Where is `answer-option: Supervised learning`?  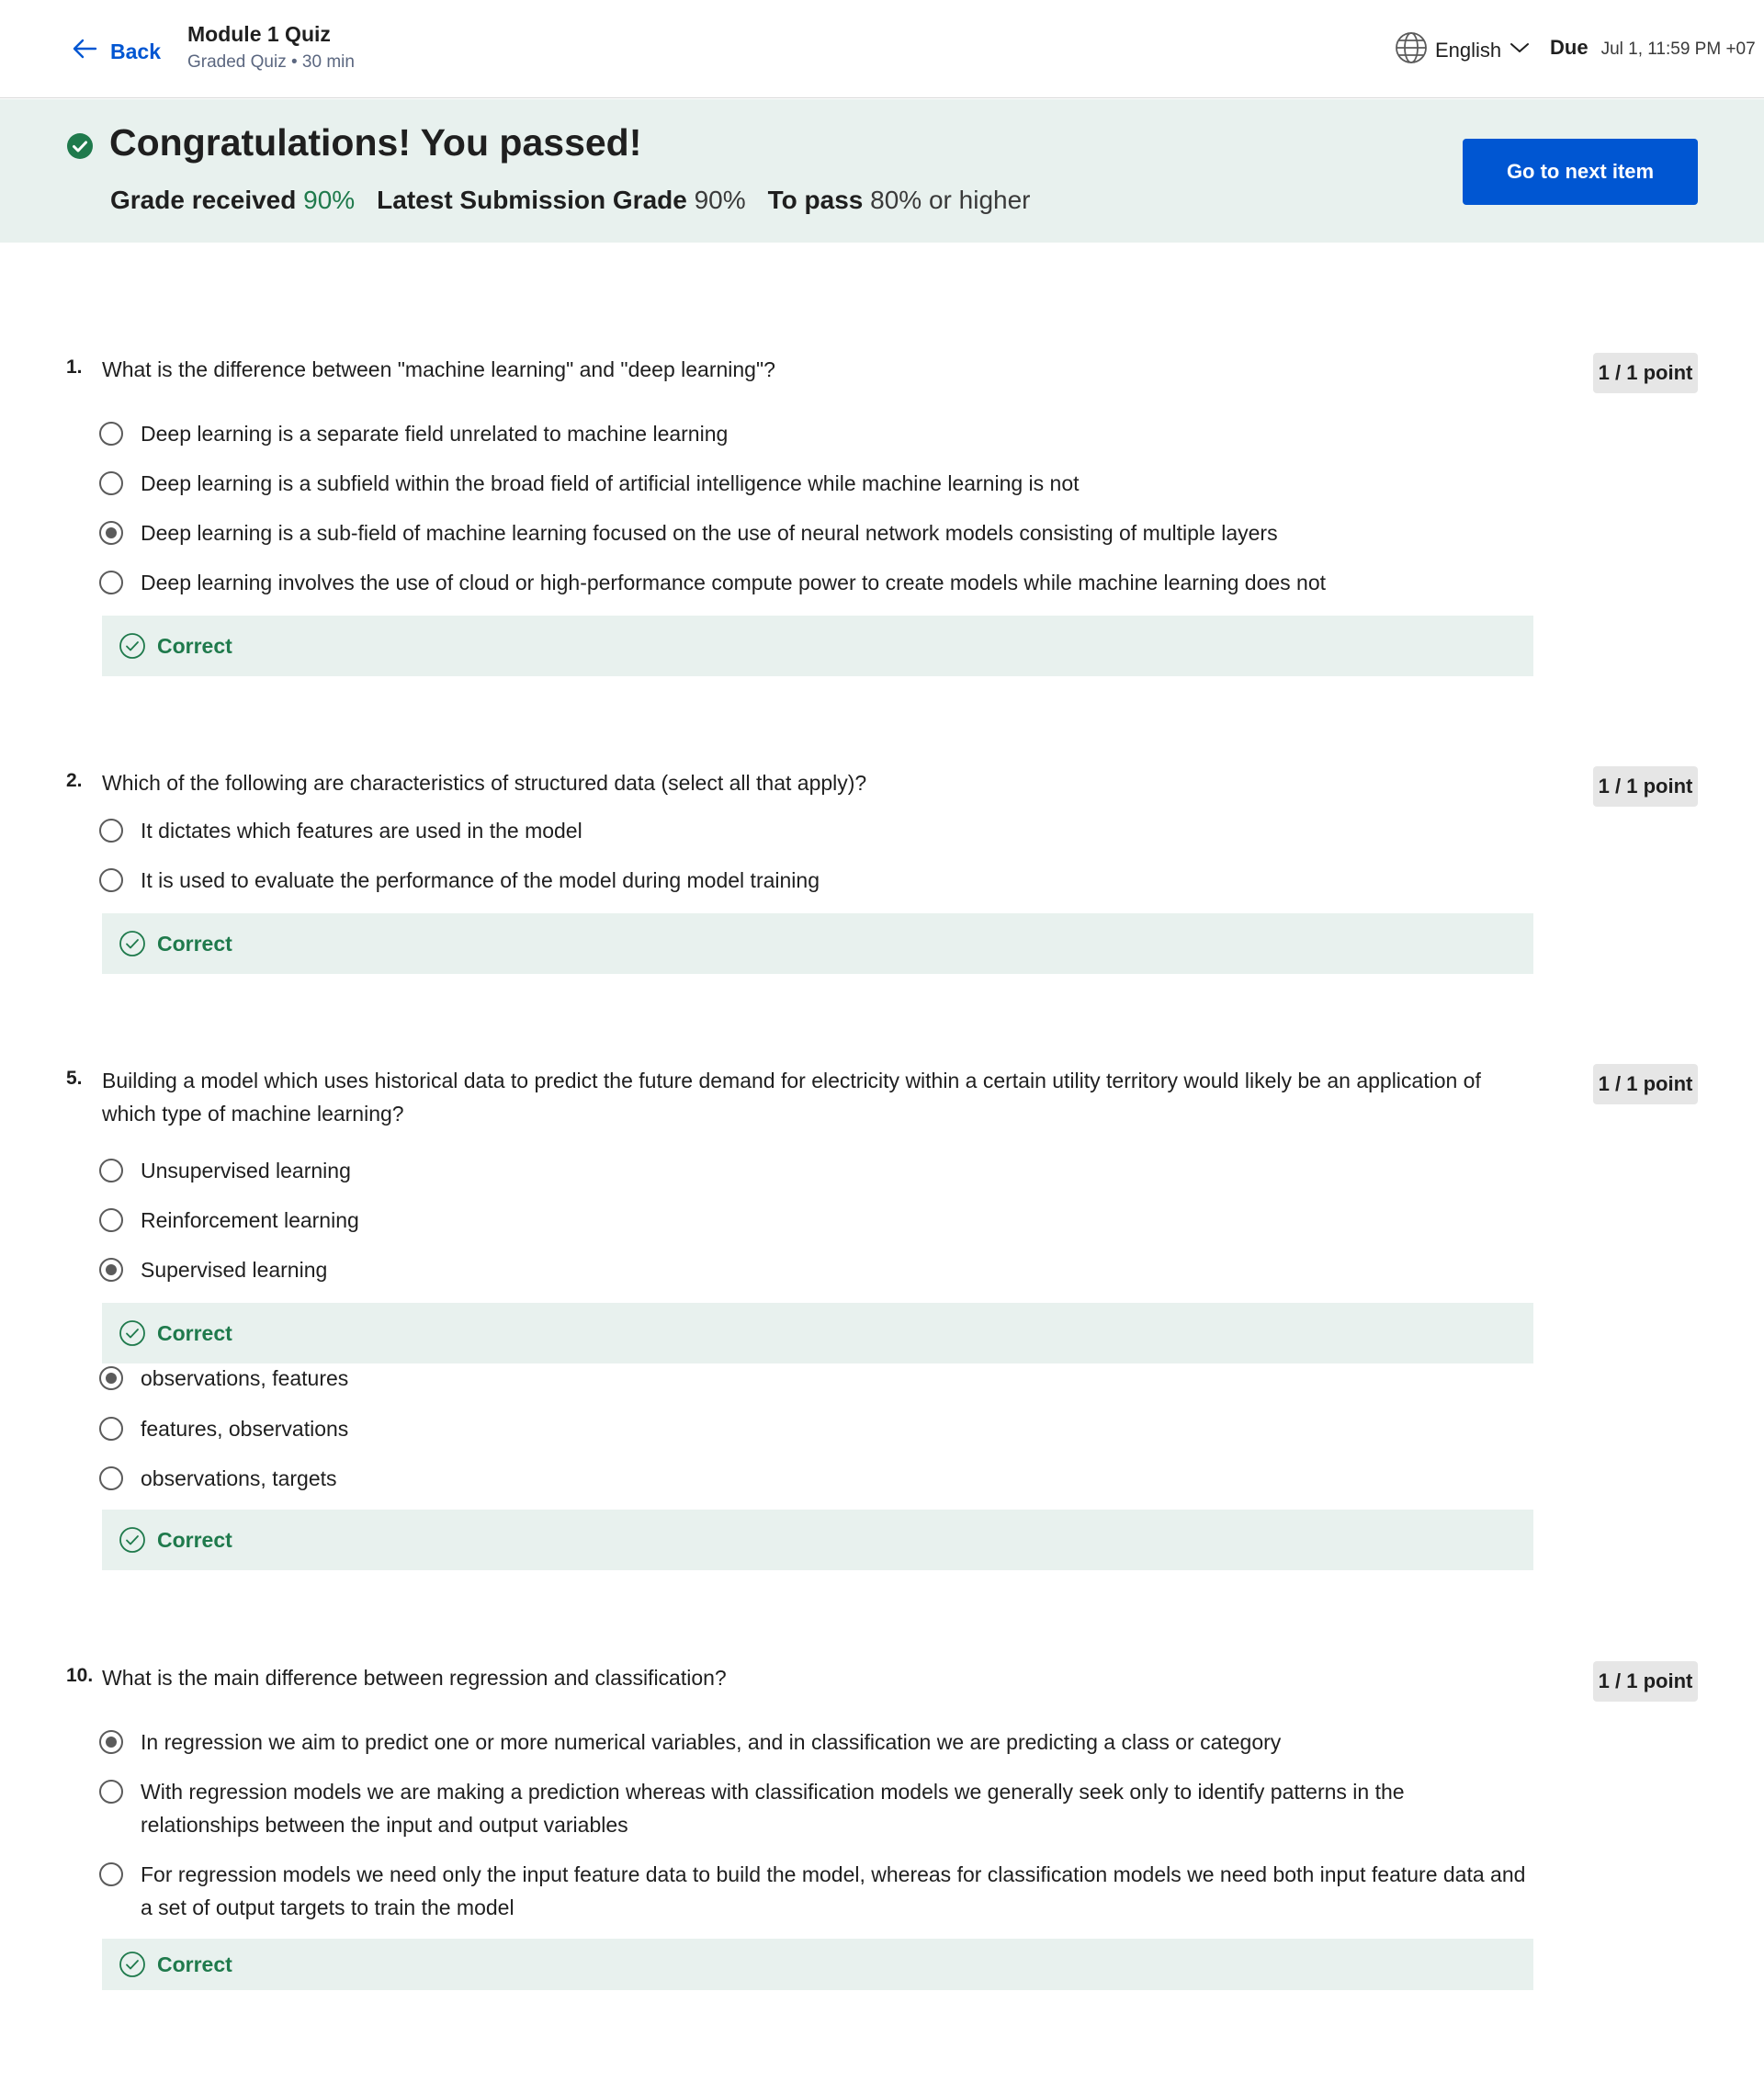
answer-option: Supervised learning is located at coordinates (814, 1270).